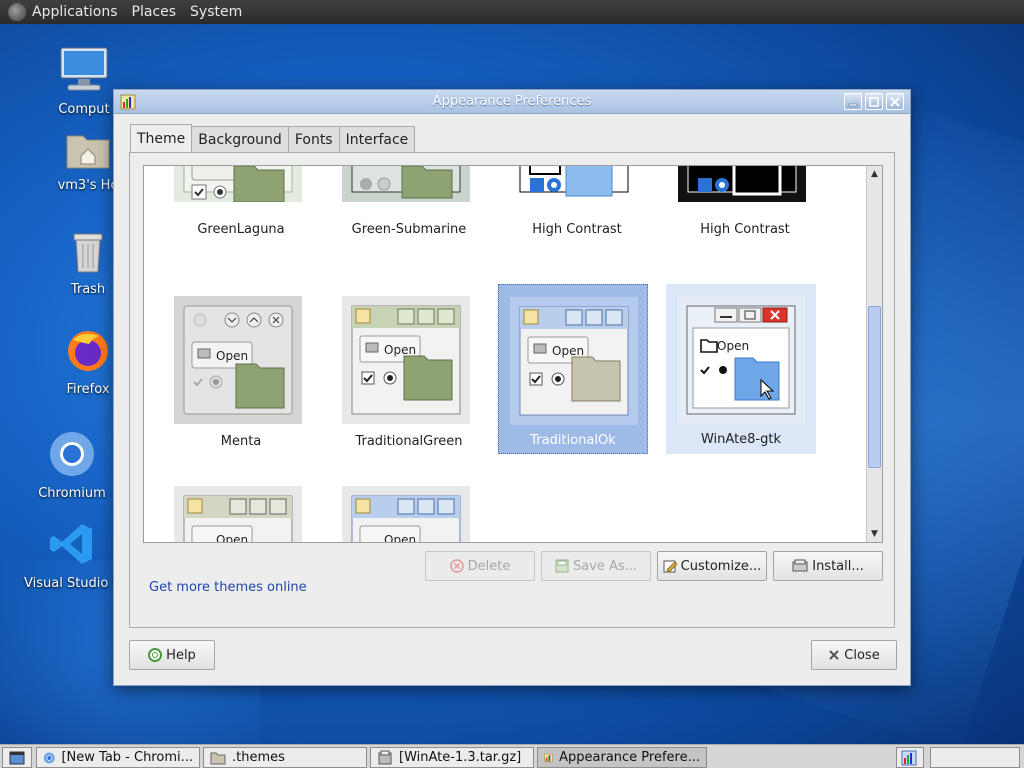  I want to click on taskbar-item-themes-folder: .themes, so click(285, 757).